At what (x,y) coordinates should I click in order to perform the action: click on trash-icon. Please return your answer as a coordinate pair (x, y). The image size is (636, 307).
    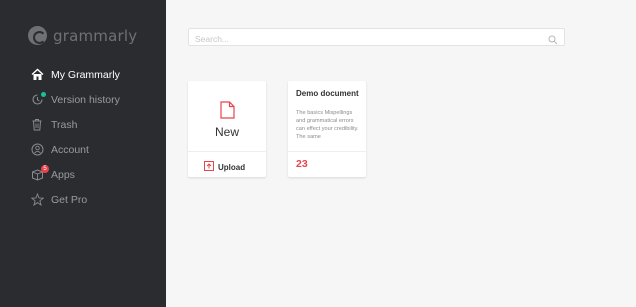
    Looking at the image, I should click on (37, 125).